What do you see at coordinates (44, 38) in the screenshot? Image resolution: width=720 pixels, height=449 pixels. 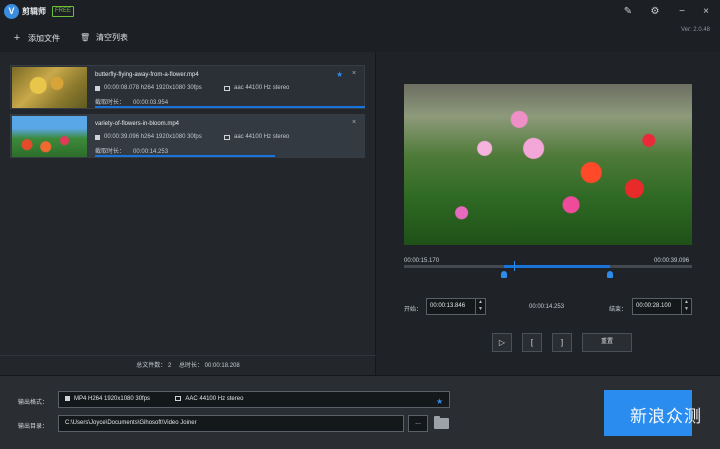 I see `add-files-label: 添加文件` at bounding box center [44, 38].